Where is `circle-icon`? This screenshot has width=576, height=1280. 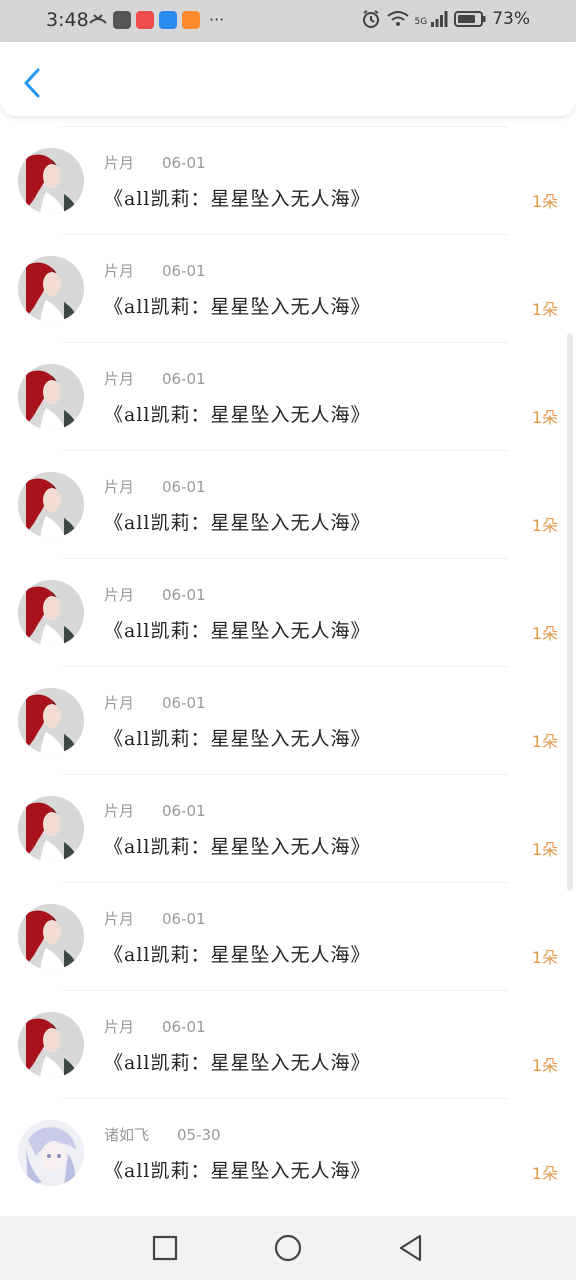
circle-icon is located at coordinates (288, 1248).